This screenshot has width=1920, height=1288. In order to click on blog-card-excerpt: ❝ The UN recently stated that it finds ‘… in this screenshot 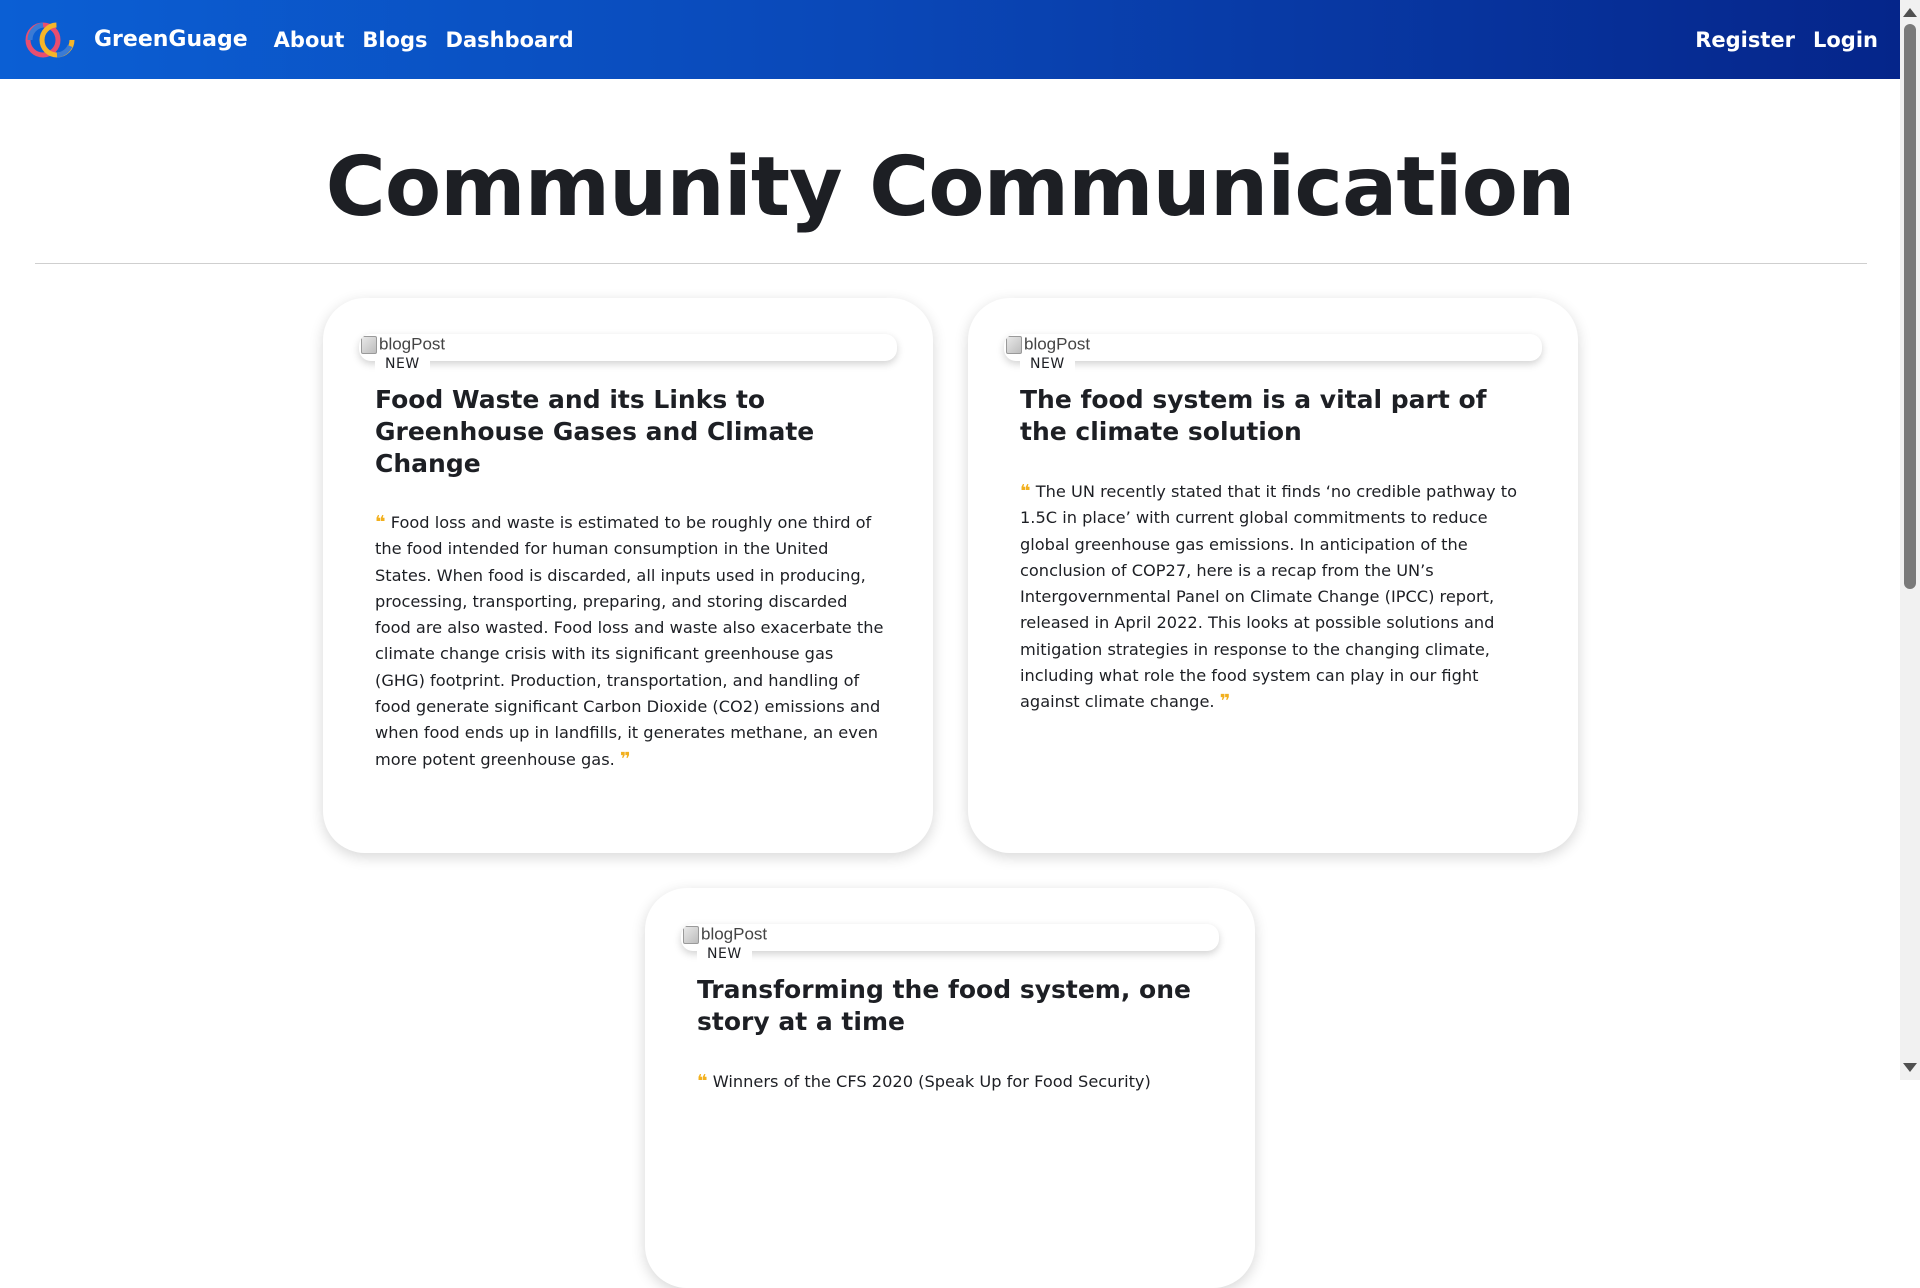, I will do `click(1276, 597)`.